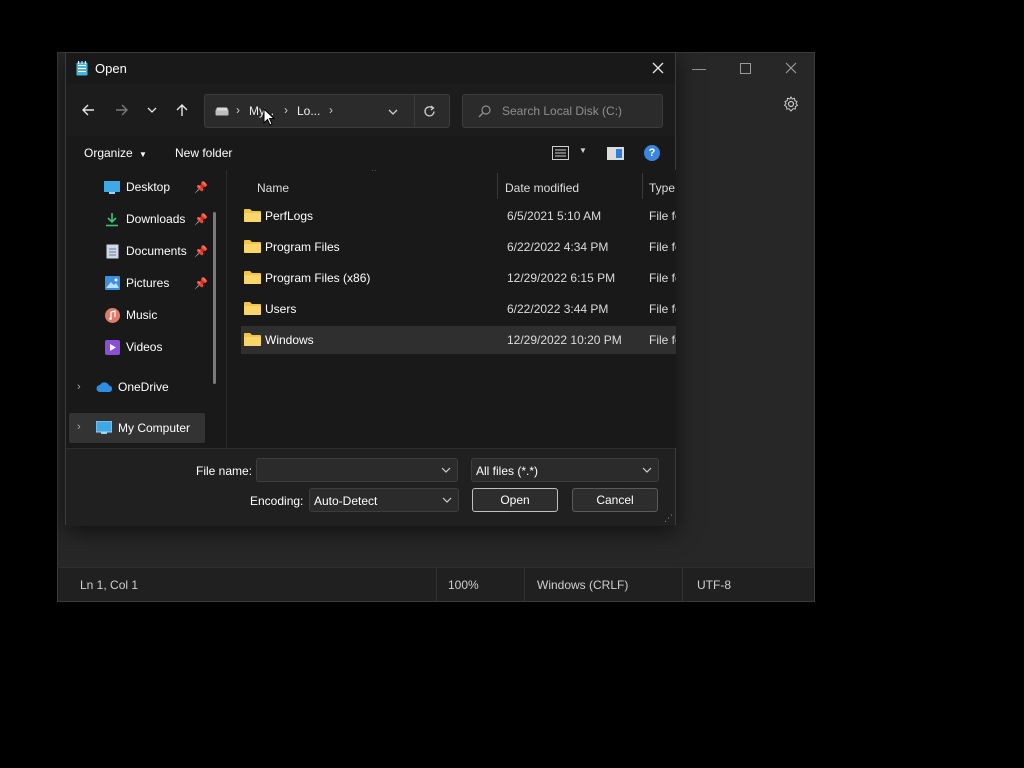 The image size is (1024, 768). What do you see at coordinates (357, 470) in the screenshot?
I see `filename-input` at bounding box center [357, 470].